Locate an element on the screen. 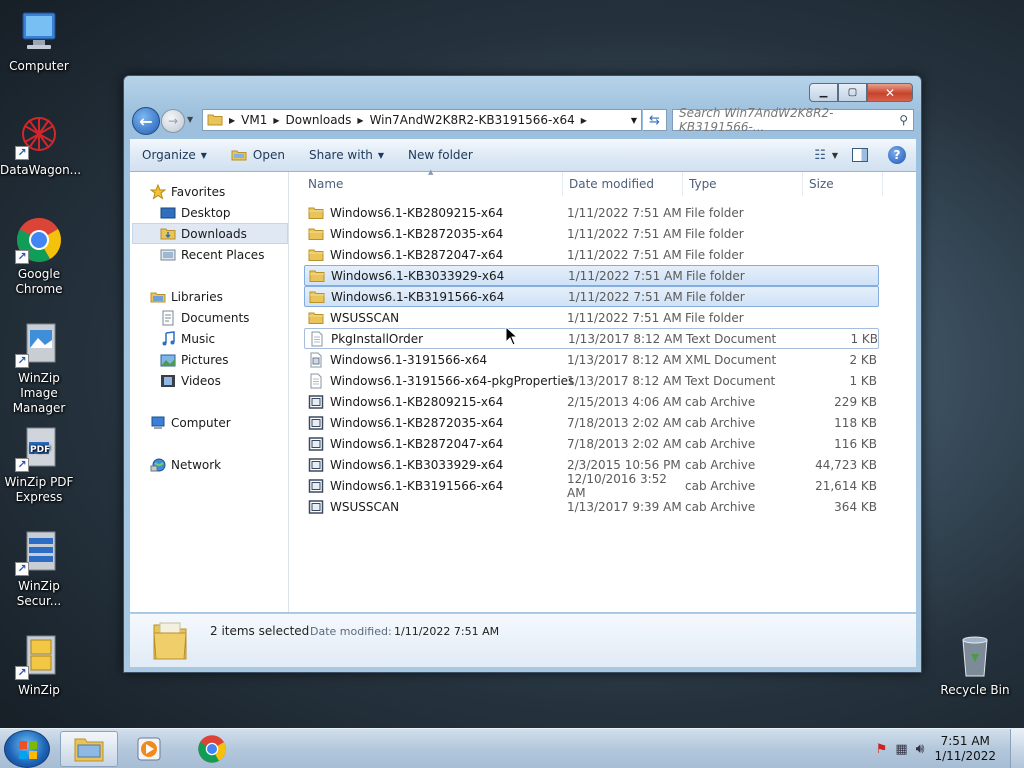  minimize-button: ▁ is located at coordinates (823, 92).